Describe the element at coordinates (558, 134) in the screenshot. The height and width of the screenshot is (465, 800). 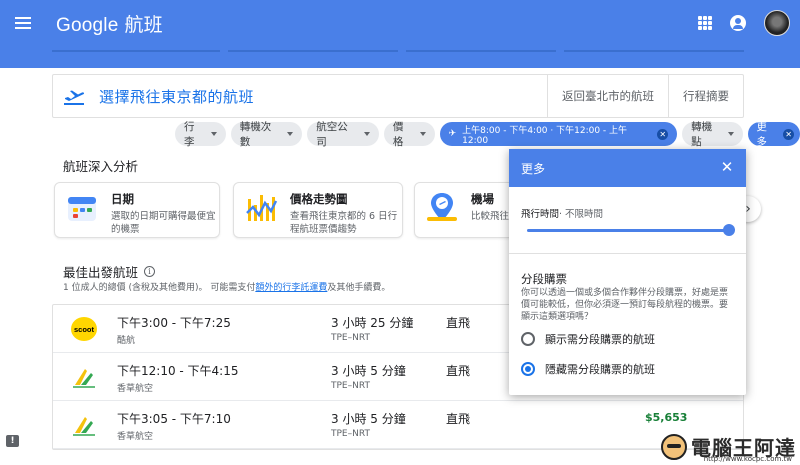
I see `filter-times: ✈ 上午8:00 - 下午4:00 · 下午12:00 - 上午12:00 ✕` at that location.